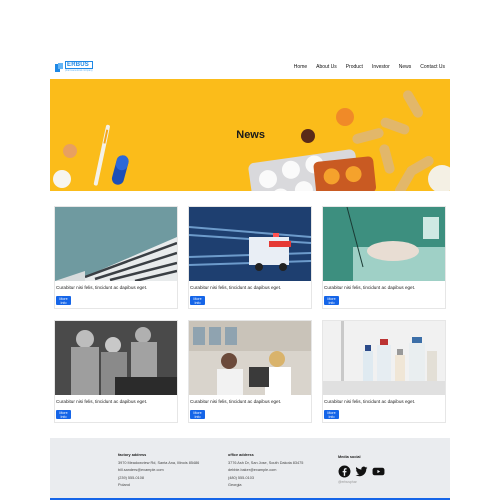 The width and height of the screenshot is (500, 500). What do you see at coordinates (381, 67) in the screenshot?
I see `nav-investor: Investor` at bounding box center [381, 67].